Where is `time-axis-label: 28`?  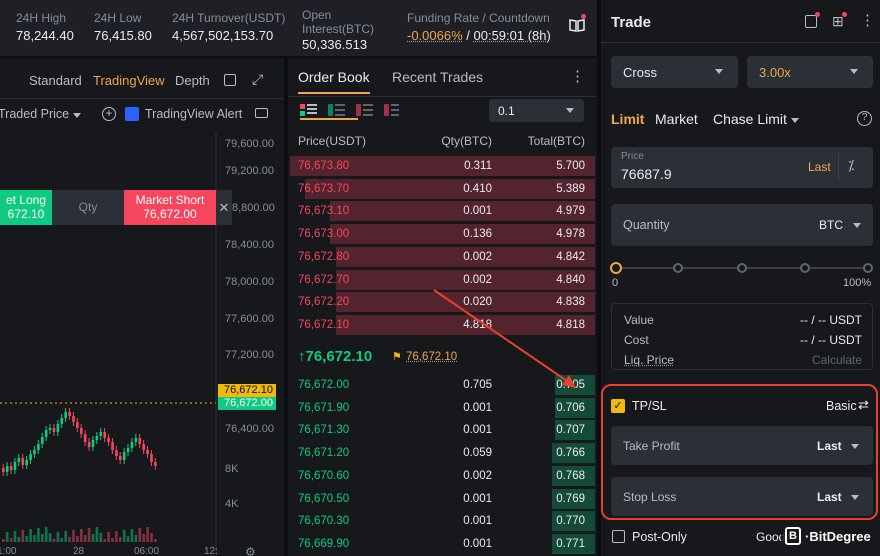
time-axis-label: 28 is located at coordinates (79, 551).